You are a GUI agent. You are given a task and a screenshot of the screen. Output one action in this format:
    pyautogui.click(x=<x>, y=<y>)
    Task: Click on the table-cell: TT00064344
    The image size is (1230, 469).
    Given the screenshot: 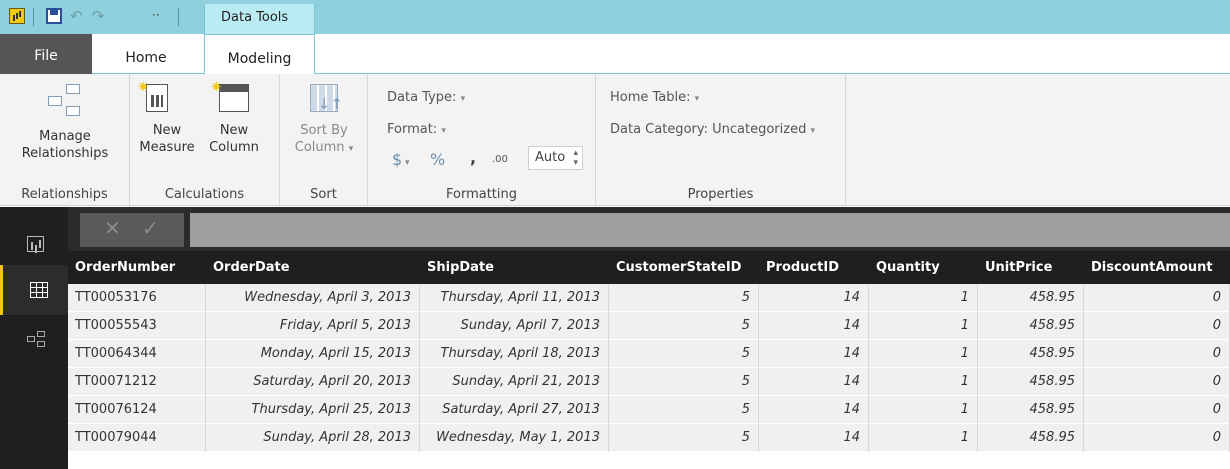 What is the action you would take?
    pyautogui.click(x=137, y=354)
    